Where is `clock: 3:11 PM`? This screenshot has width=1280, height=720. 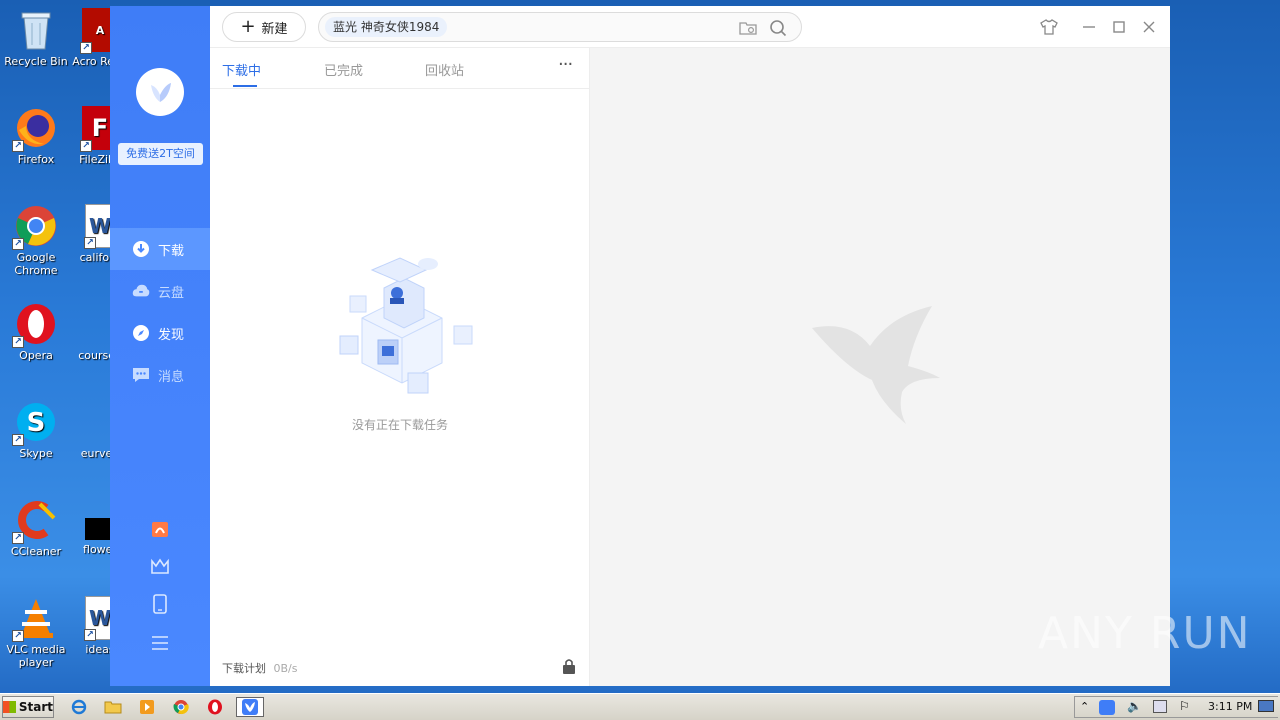
clock: 3:11 PM is located at coordinates (1230, 706).